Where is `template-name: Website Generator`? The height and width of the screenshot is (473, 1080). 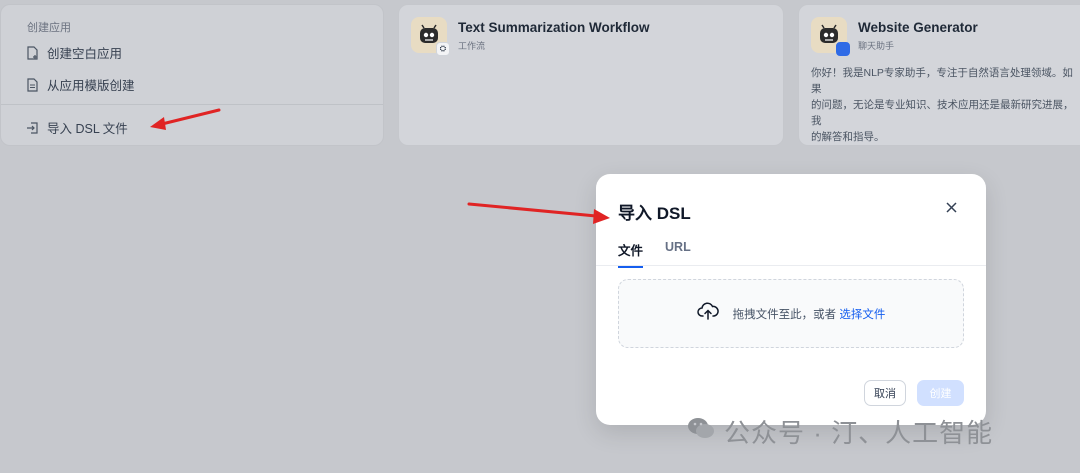 template-name: Website Generator is located at coordinates (918, 27).